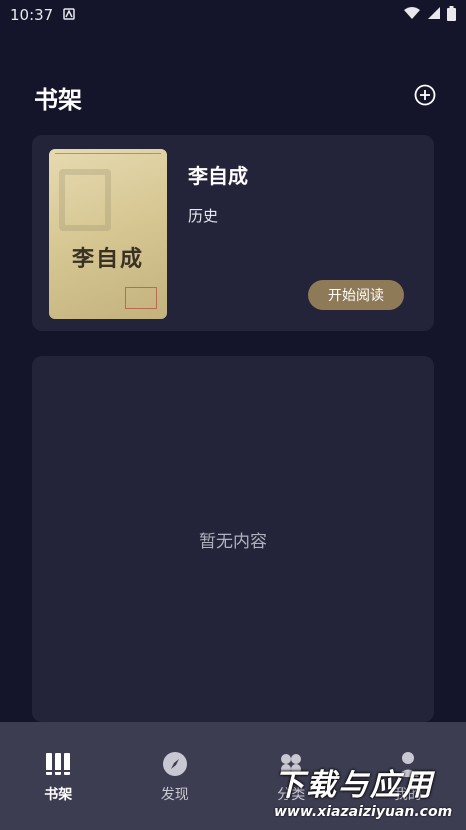 Image resolution: width=466 pixels, height=830 pixels. What do you see at coordinates (58, 100) in the screenshot?
I see `page-title: 书架` at bounding box center [58, 100].